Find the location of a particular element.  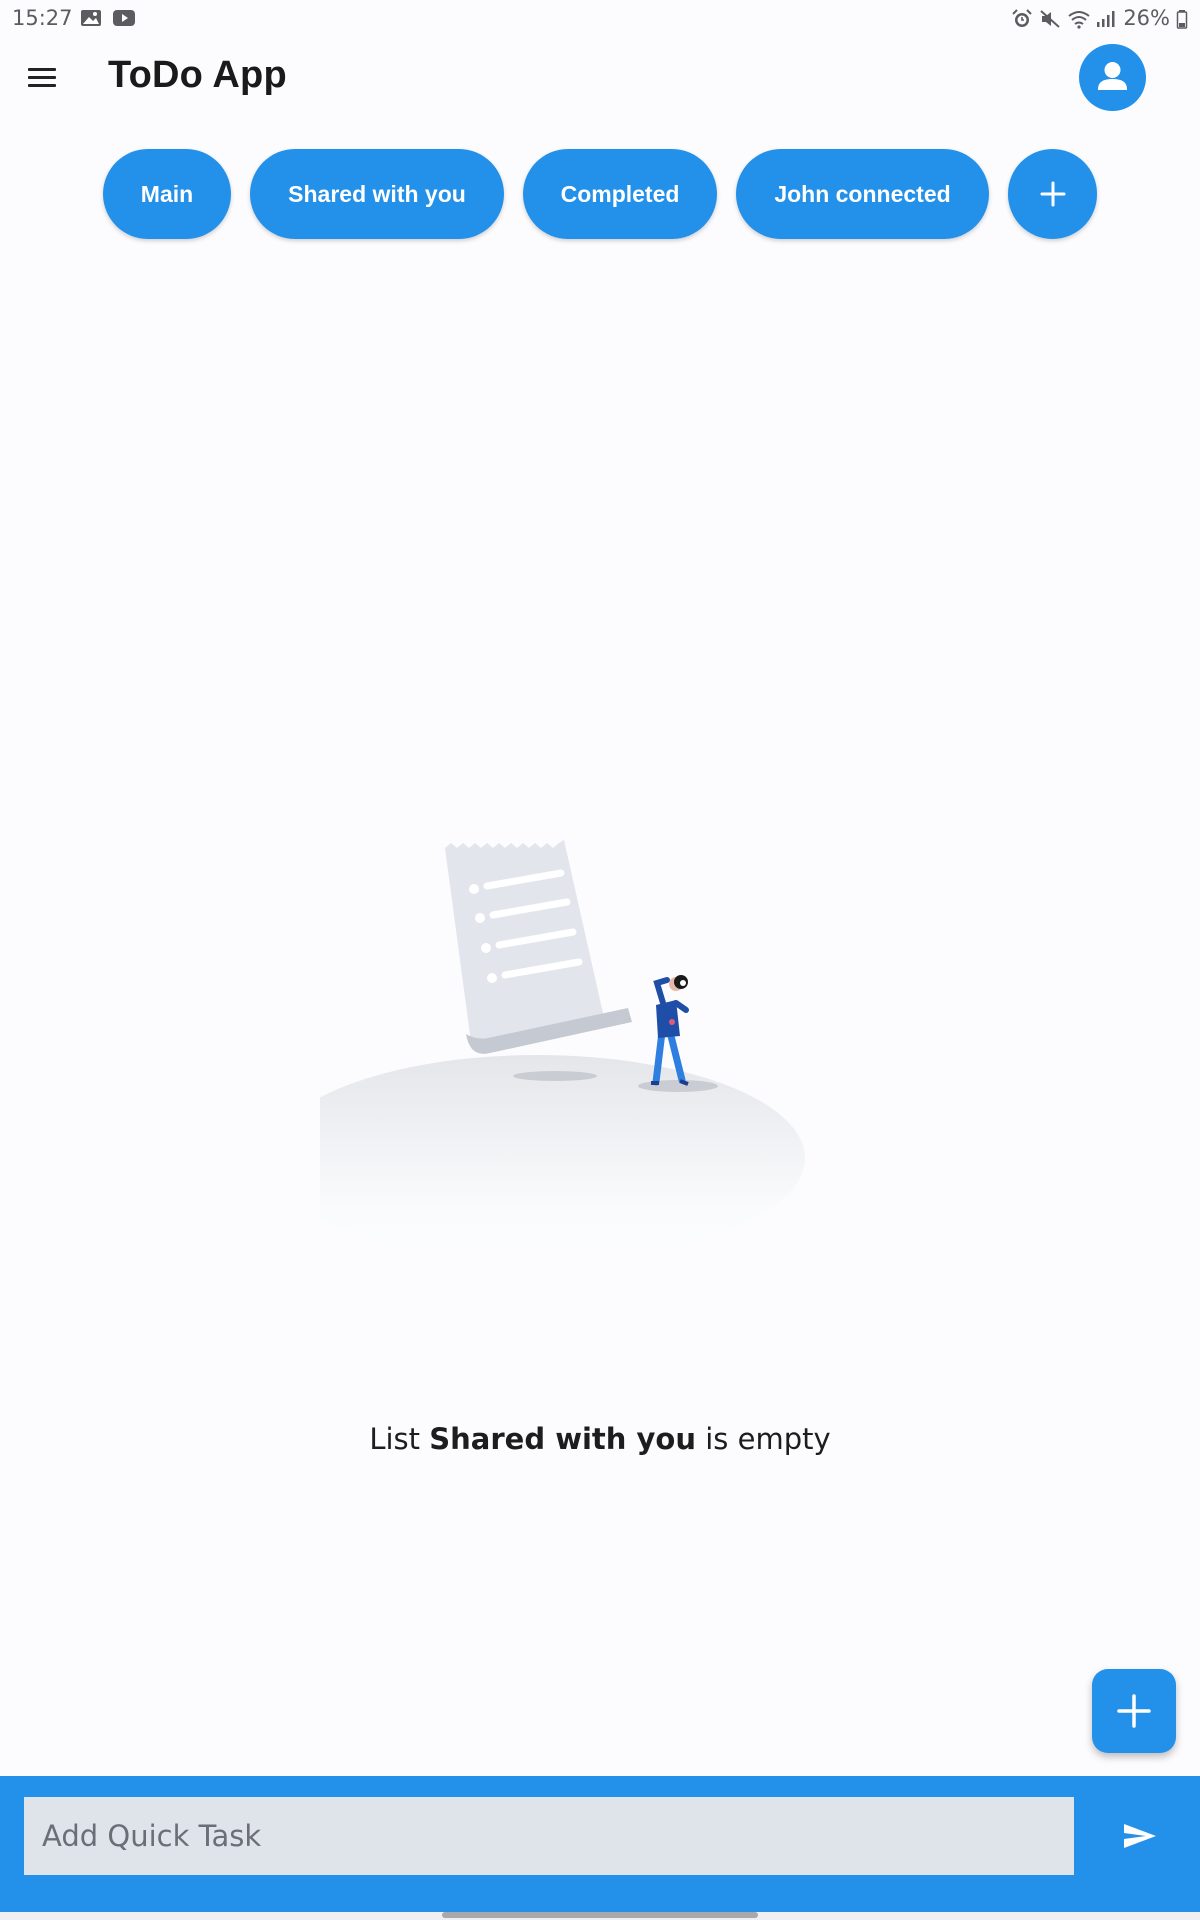

send-button is located at coordinates (1140, 1836).